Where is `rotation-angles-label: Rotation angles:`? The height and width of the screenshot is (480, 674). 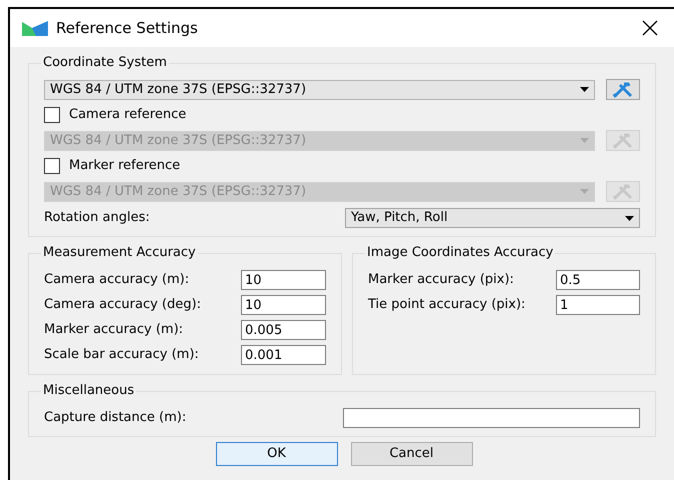
rotation-angles-label: Rotation angles: is located at coordinates (97, 218).